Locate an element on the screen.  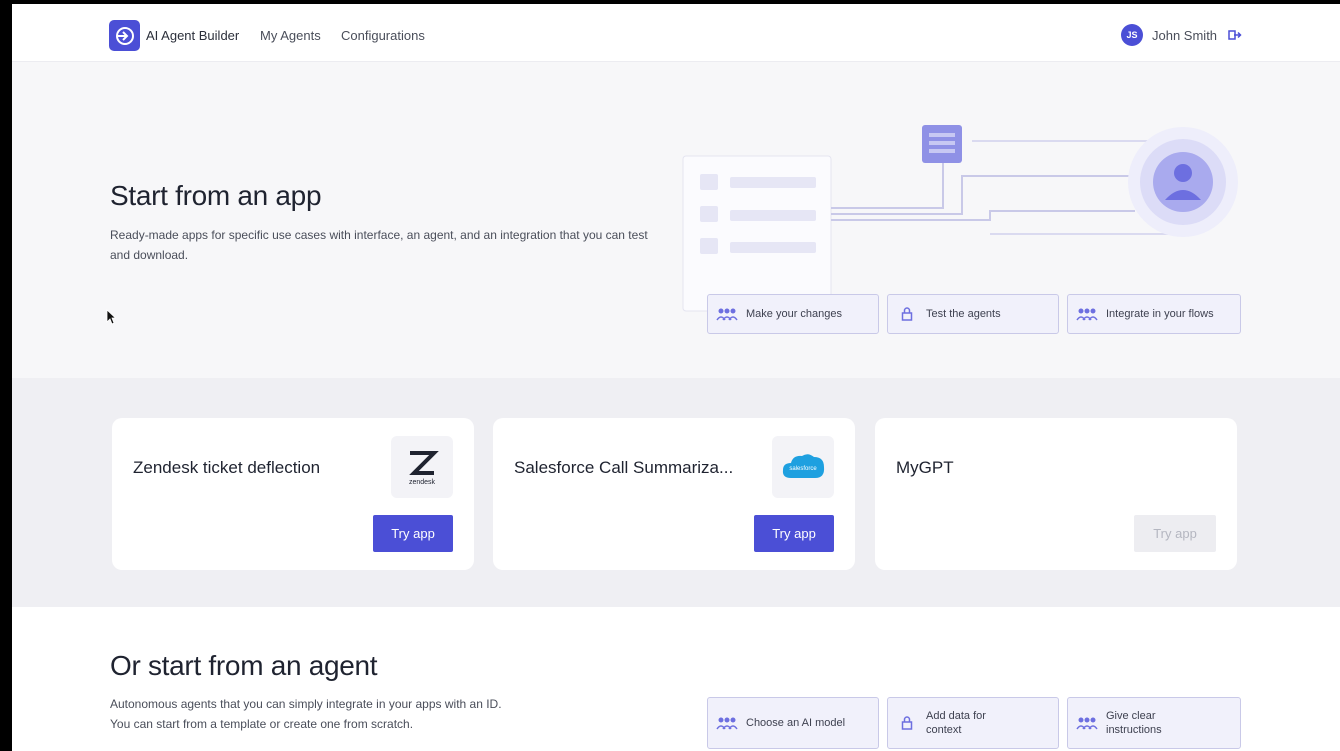
try-app-button-disabled: Try app is located at coordinates (1175, 533).